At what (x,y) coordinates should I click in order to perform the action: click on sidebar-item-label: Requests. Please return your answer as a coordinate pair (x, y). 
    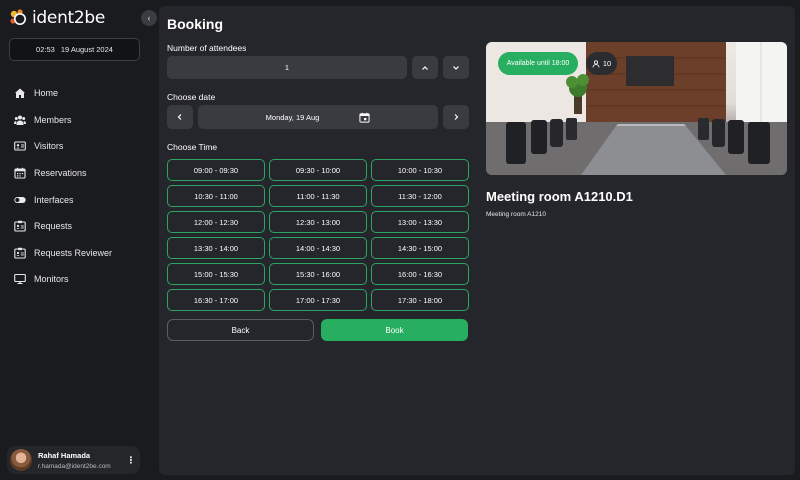
    Looking at the image, I should click on (53, 226).